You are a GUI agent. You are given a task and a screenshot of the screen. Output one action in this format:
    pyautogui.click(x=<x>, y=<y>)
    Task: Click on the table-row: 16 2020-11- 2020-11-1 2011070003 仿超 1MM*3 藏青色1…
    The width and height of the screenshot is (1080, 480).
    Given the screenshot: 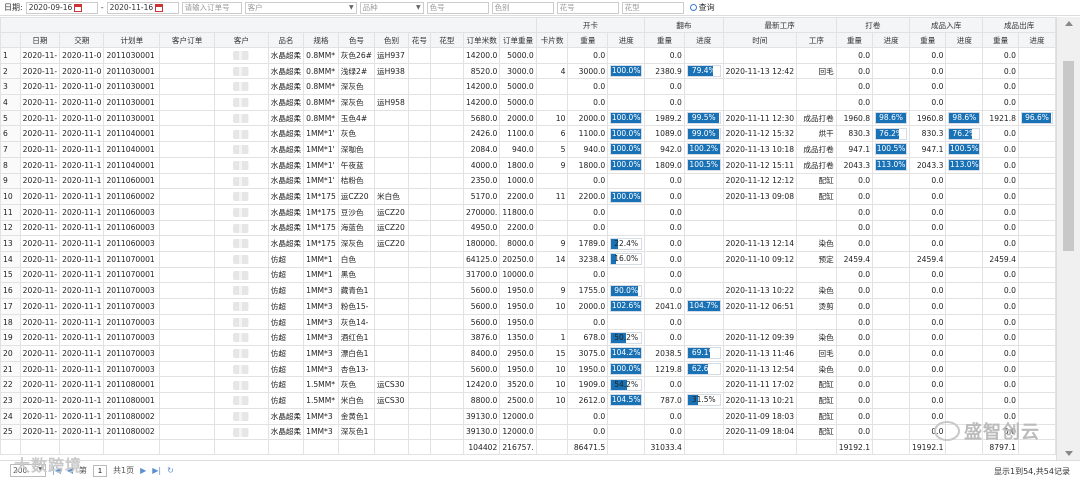 What is the action you would take?
    pyautogui.click(x=528, y=290)
    